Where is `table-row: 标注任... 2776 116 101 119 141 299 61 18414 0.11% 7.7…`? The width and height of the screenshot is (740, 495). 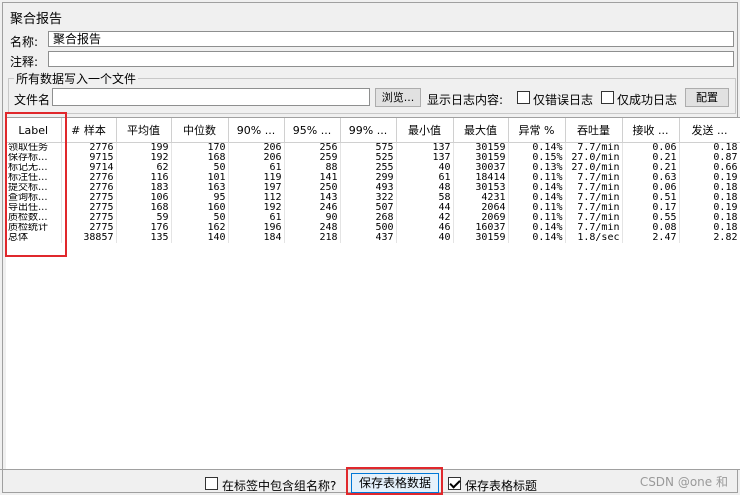
table-row: 标注任... 2776 116 101 119 141 299 61 18414 0.11% 7.7… is located at coordinates (373, 178).